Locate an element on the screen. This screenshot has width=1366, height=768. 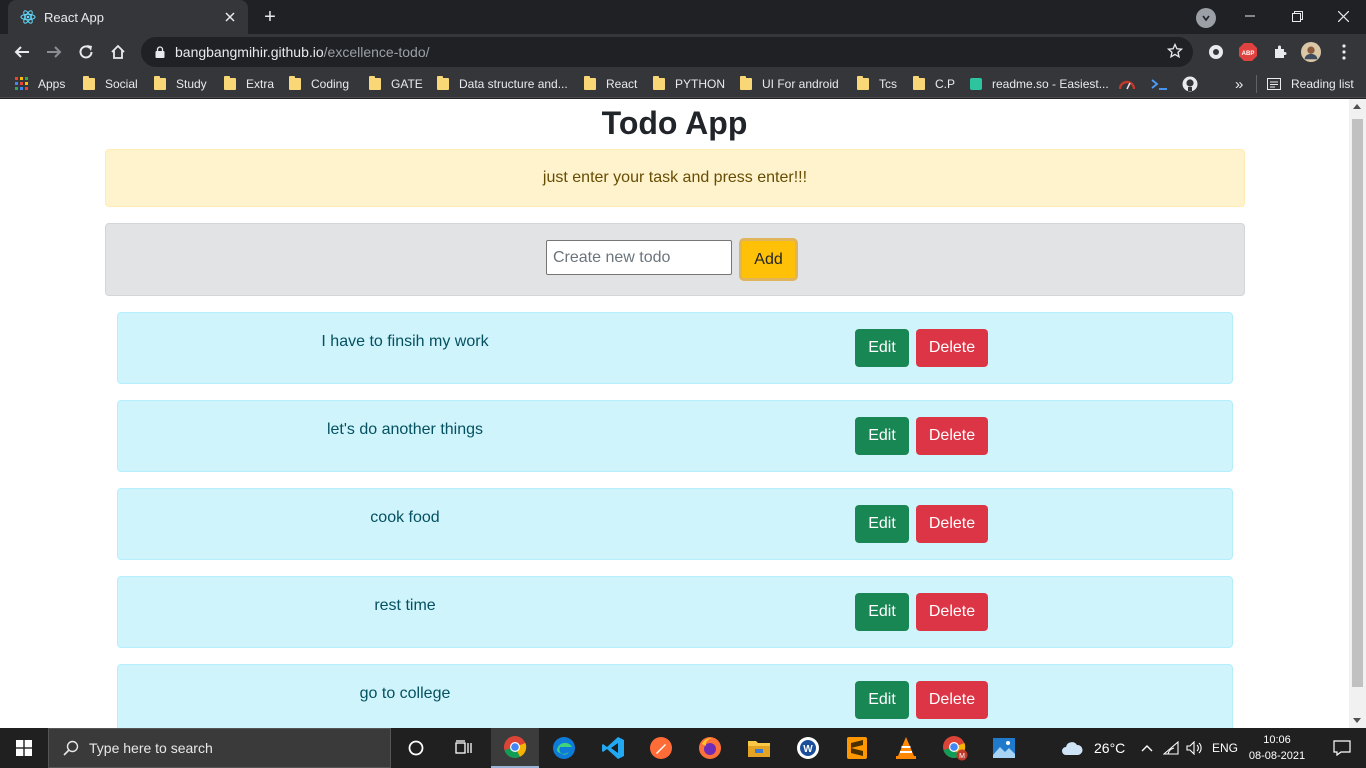
adblock-plus-icon: ABP is located at coordinates (1248, 52).